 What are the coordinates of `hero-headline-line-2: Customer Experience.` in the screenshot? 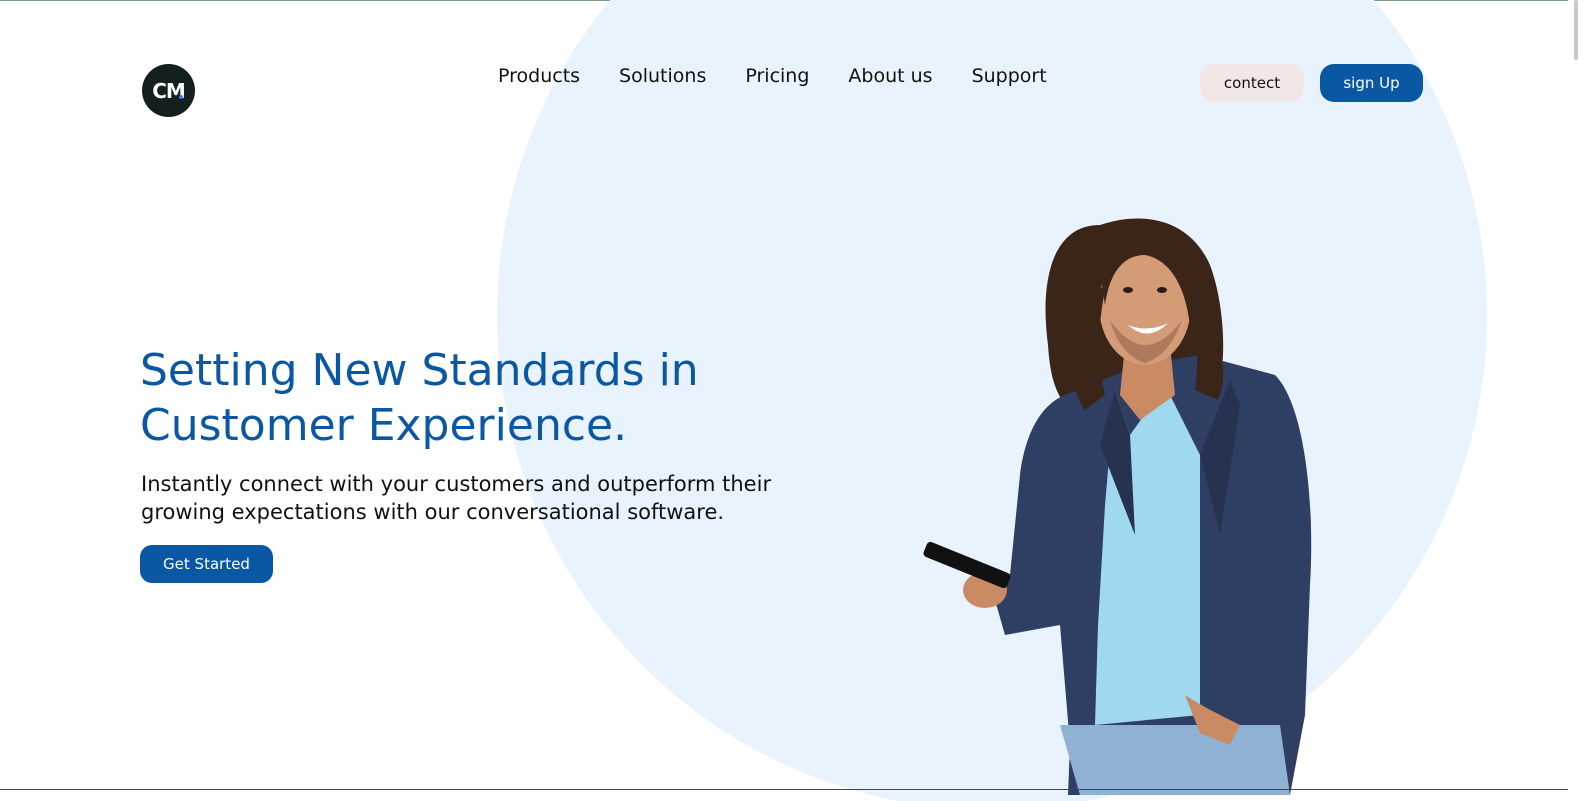 It's located at (384, 425).